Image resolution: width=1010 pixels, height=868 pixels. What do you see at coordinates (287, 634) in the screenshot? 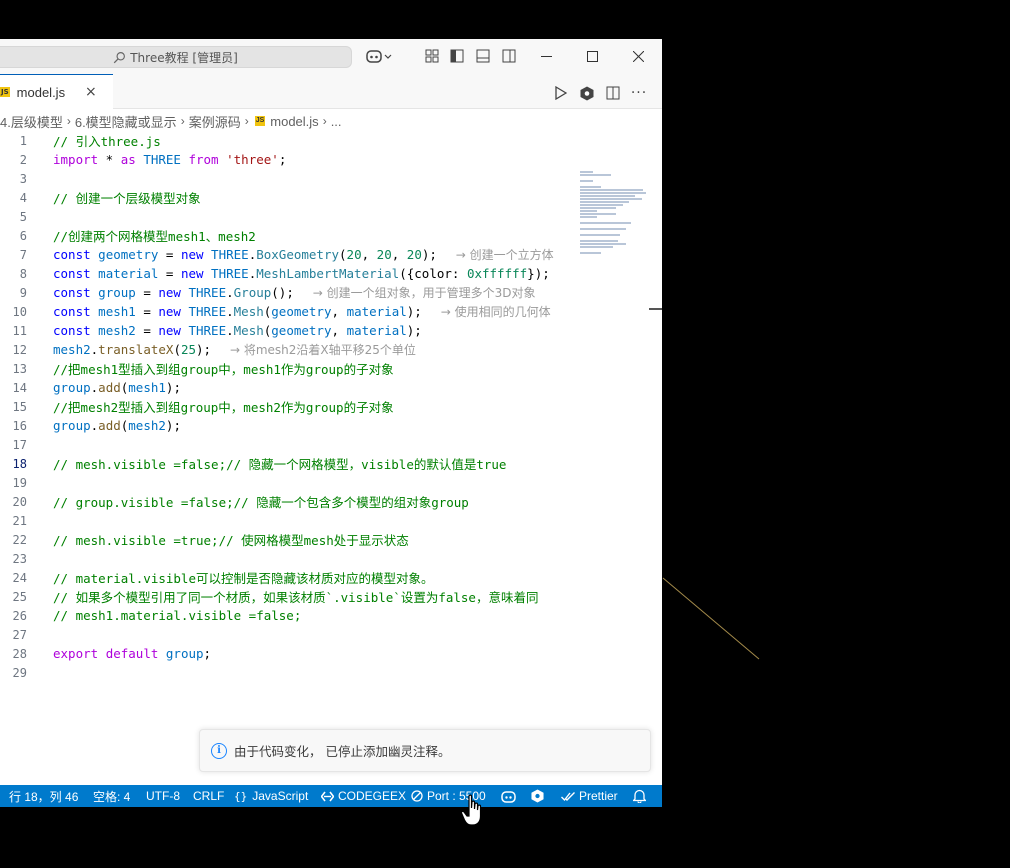
I see `code-line: 27` at bounding box center [287, 634].